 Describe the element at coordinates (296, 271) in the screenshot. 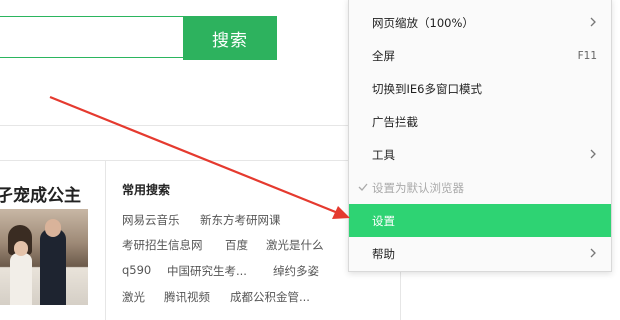

I see `search-keyword: 绰约多姿` at that location.